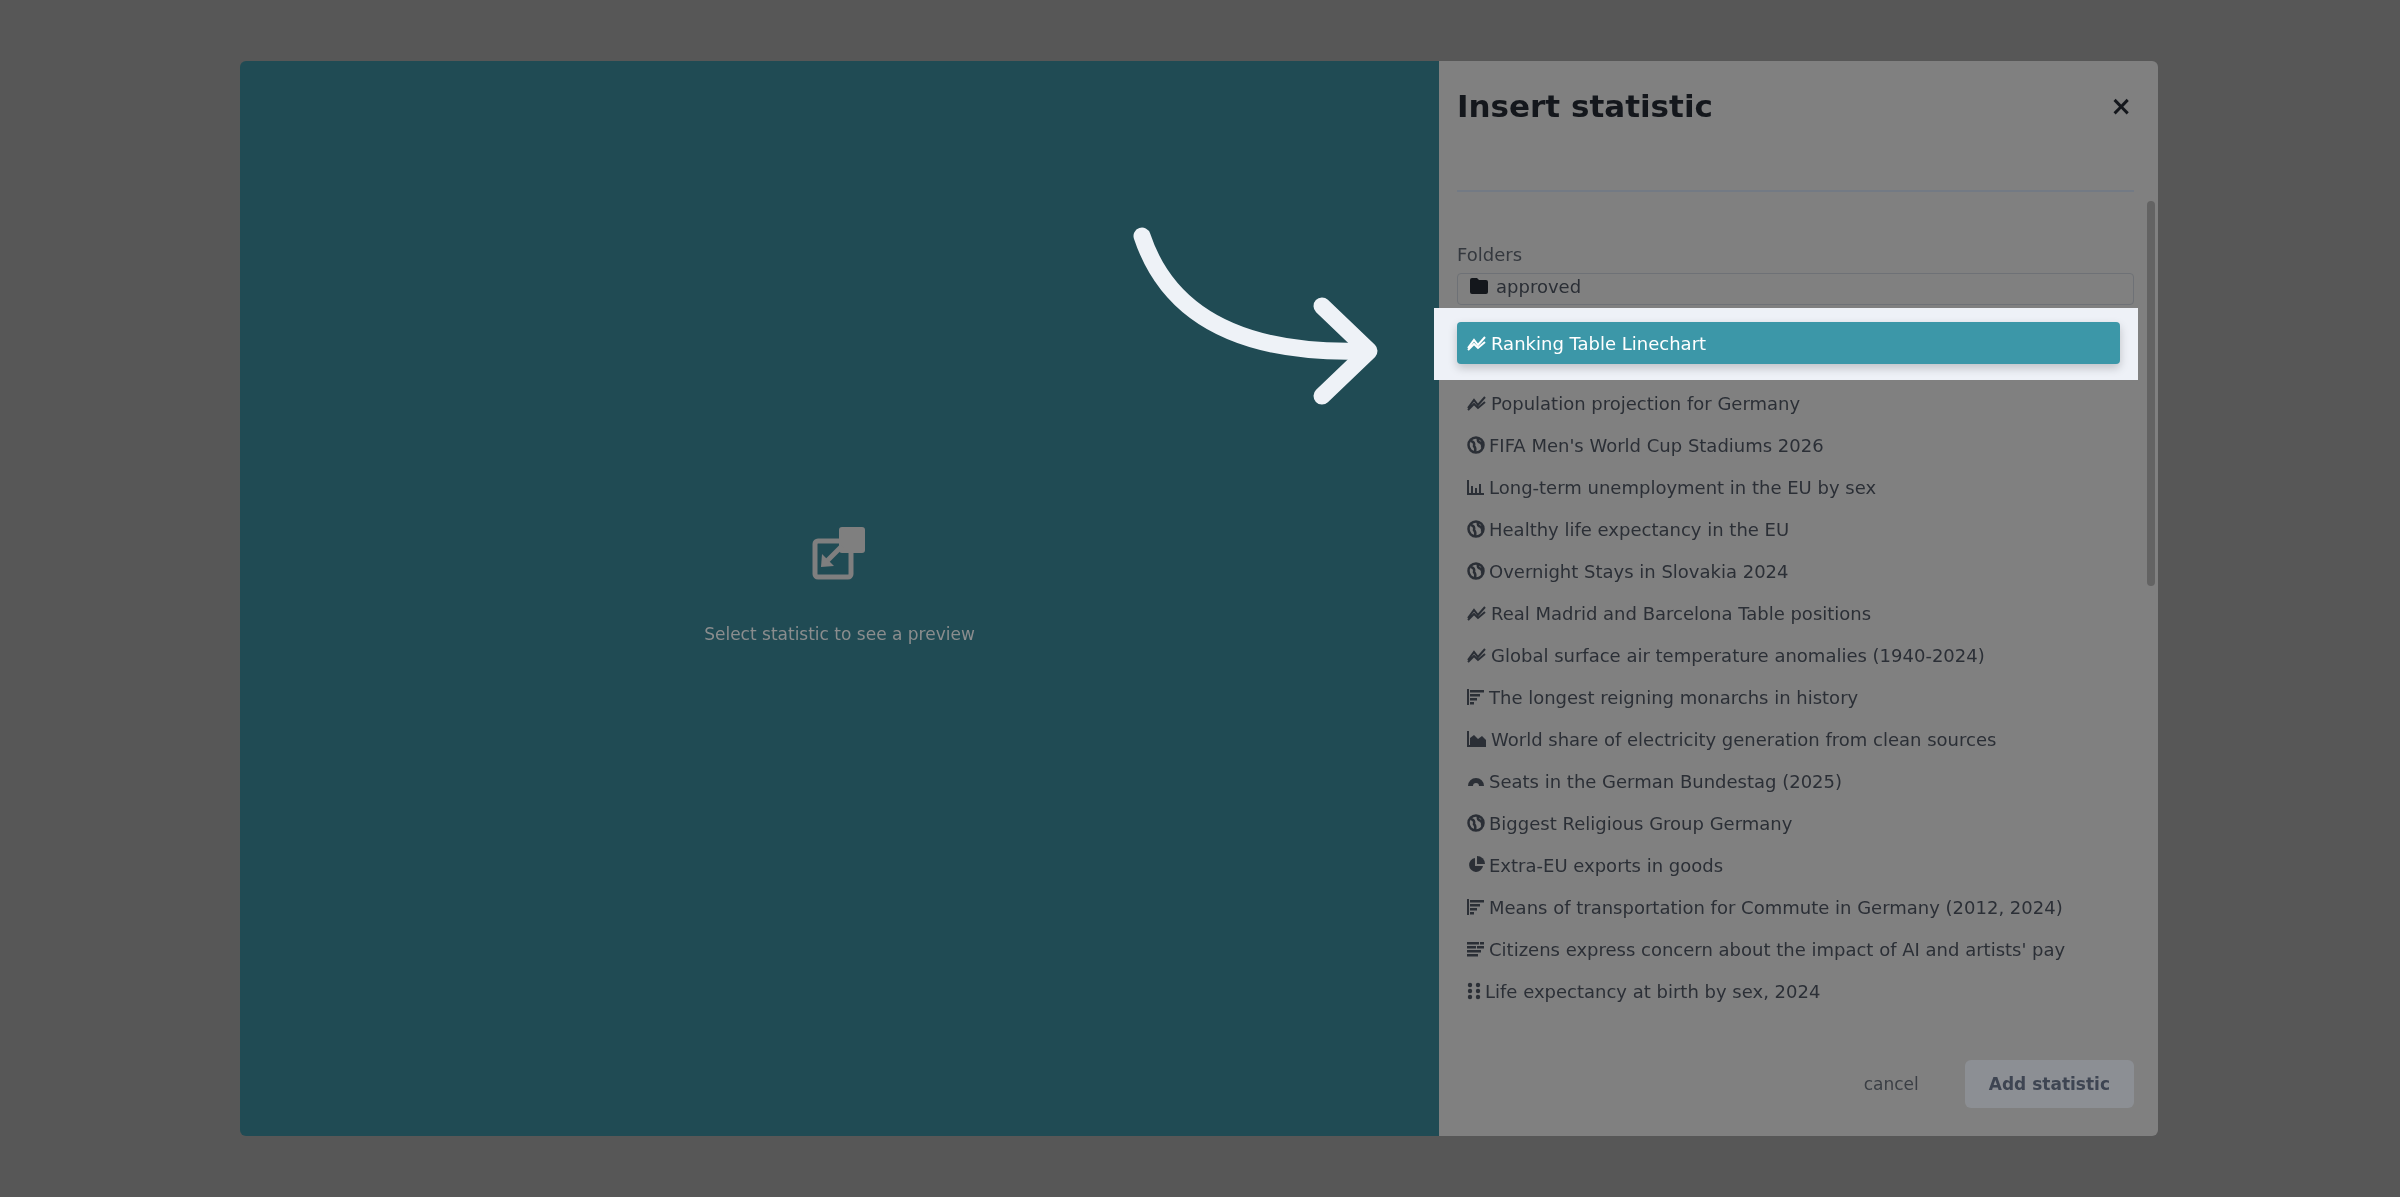 The height and width of the screenshot is (1197, 2400). Describe the element at coordinates (1476, 781) in the screenshot. I see `semicircle-chart-icon` at that location.